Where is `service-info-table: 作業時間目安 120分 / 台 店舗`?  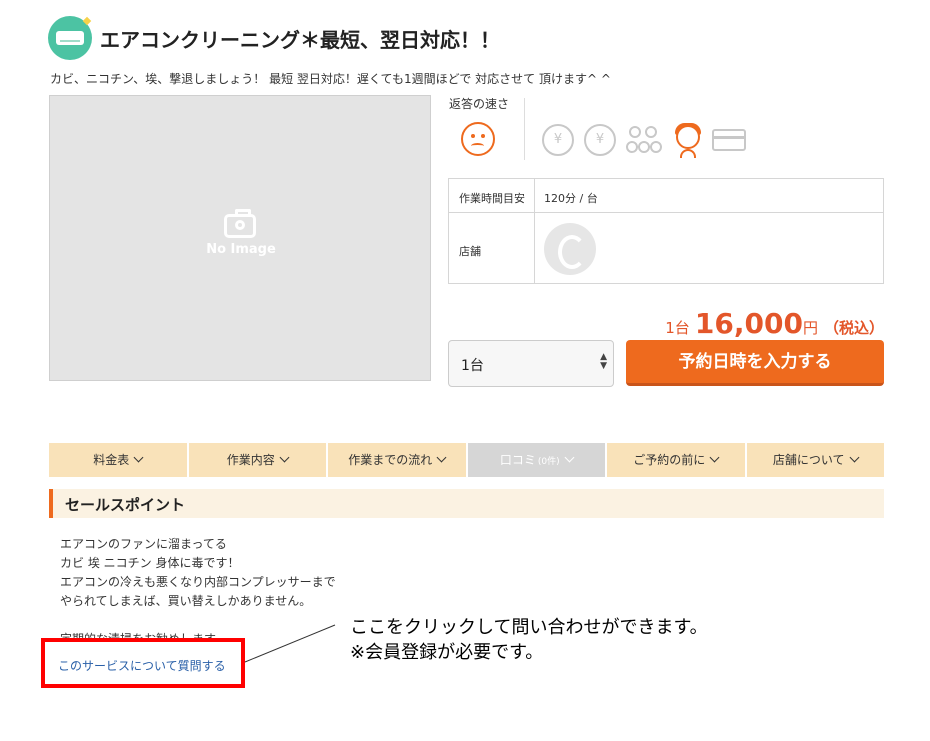 service-info-table: 作業時間目安 120分 / 台 店舗 is located at coordinates (666, 231).